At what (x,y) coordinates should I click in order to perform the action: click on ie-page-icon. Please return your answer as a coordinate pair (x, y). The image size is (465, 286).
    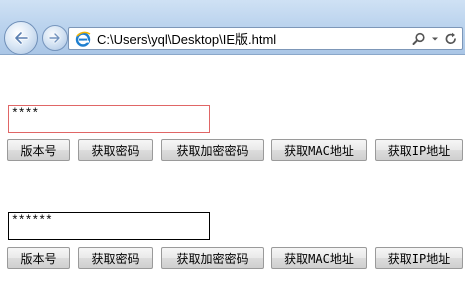
    Looking at the image, I should click on (83, 39).